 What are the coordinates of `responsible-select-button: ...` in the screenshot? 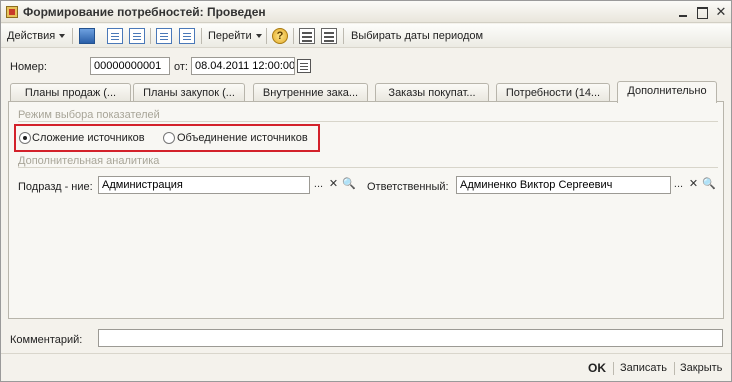 It's located at (678, 185).